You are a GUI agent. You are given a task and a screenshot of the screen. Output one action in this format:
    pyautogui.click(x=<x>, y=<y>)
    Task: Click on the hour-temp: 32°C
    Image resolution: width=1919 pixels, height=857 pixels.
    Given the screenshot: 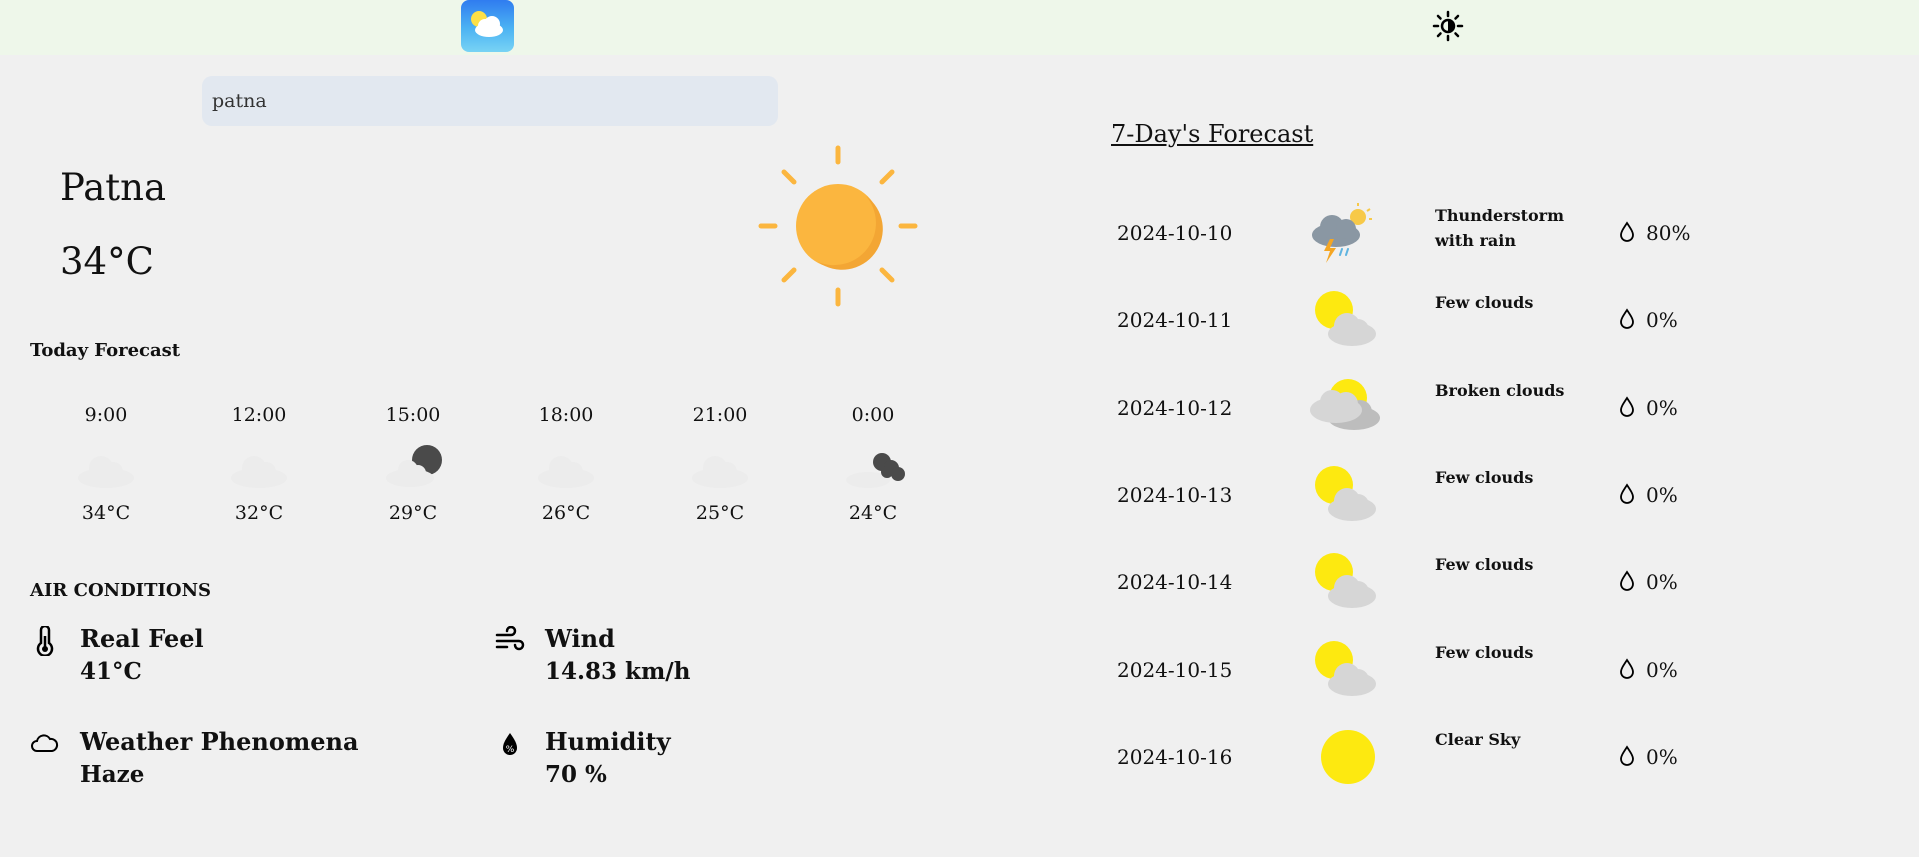 What is the action you would take?
    pyautogui.click(x=259, y=513)
    